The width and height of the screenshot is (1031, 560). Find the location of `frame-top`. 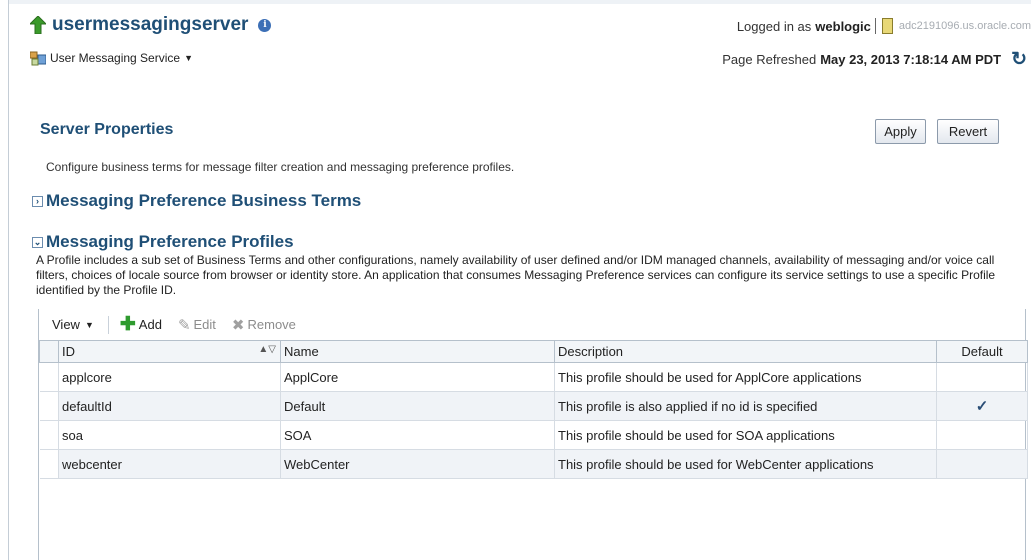

frame-top is located at coordinates (519, 2).